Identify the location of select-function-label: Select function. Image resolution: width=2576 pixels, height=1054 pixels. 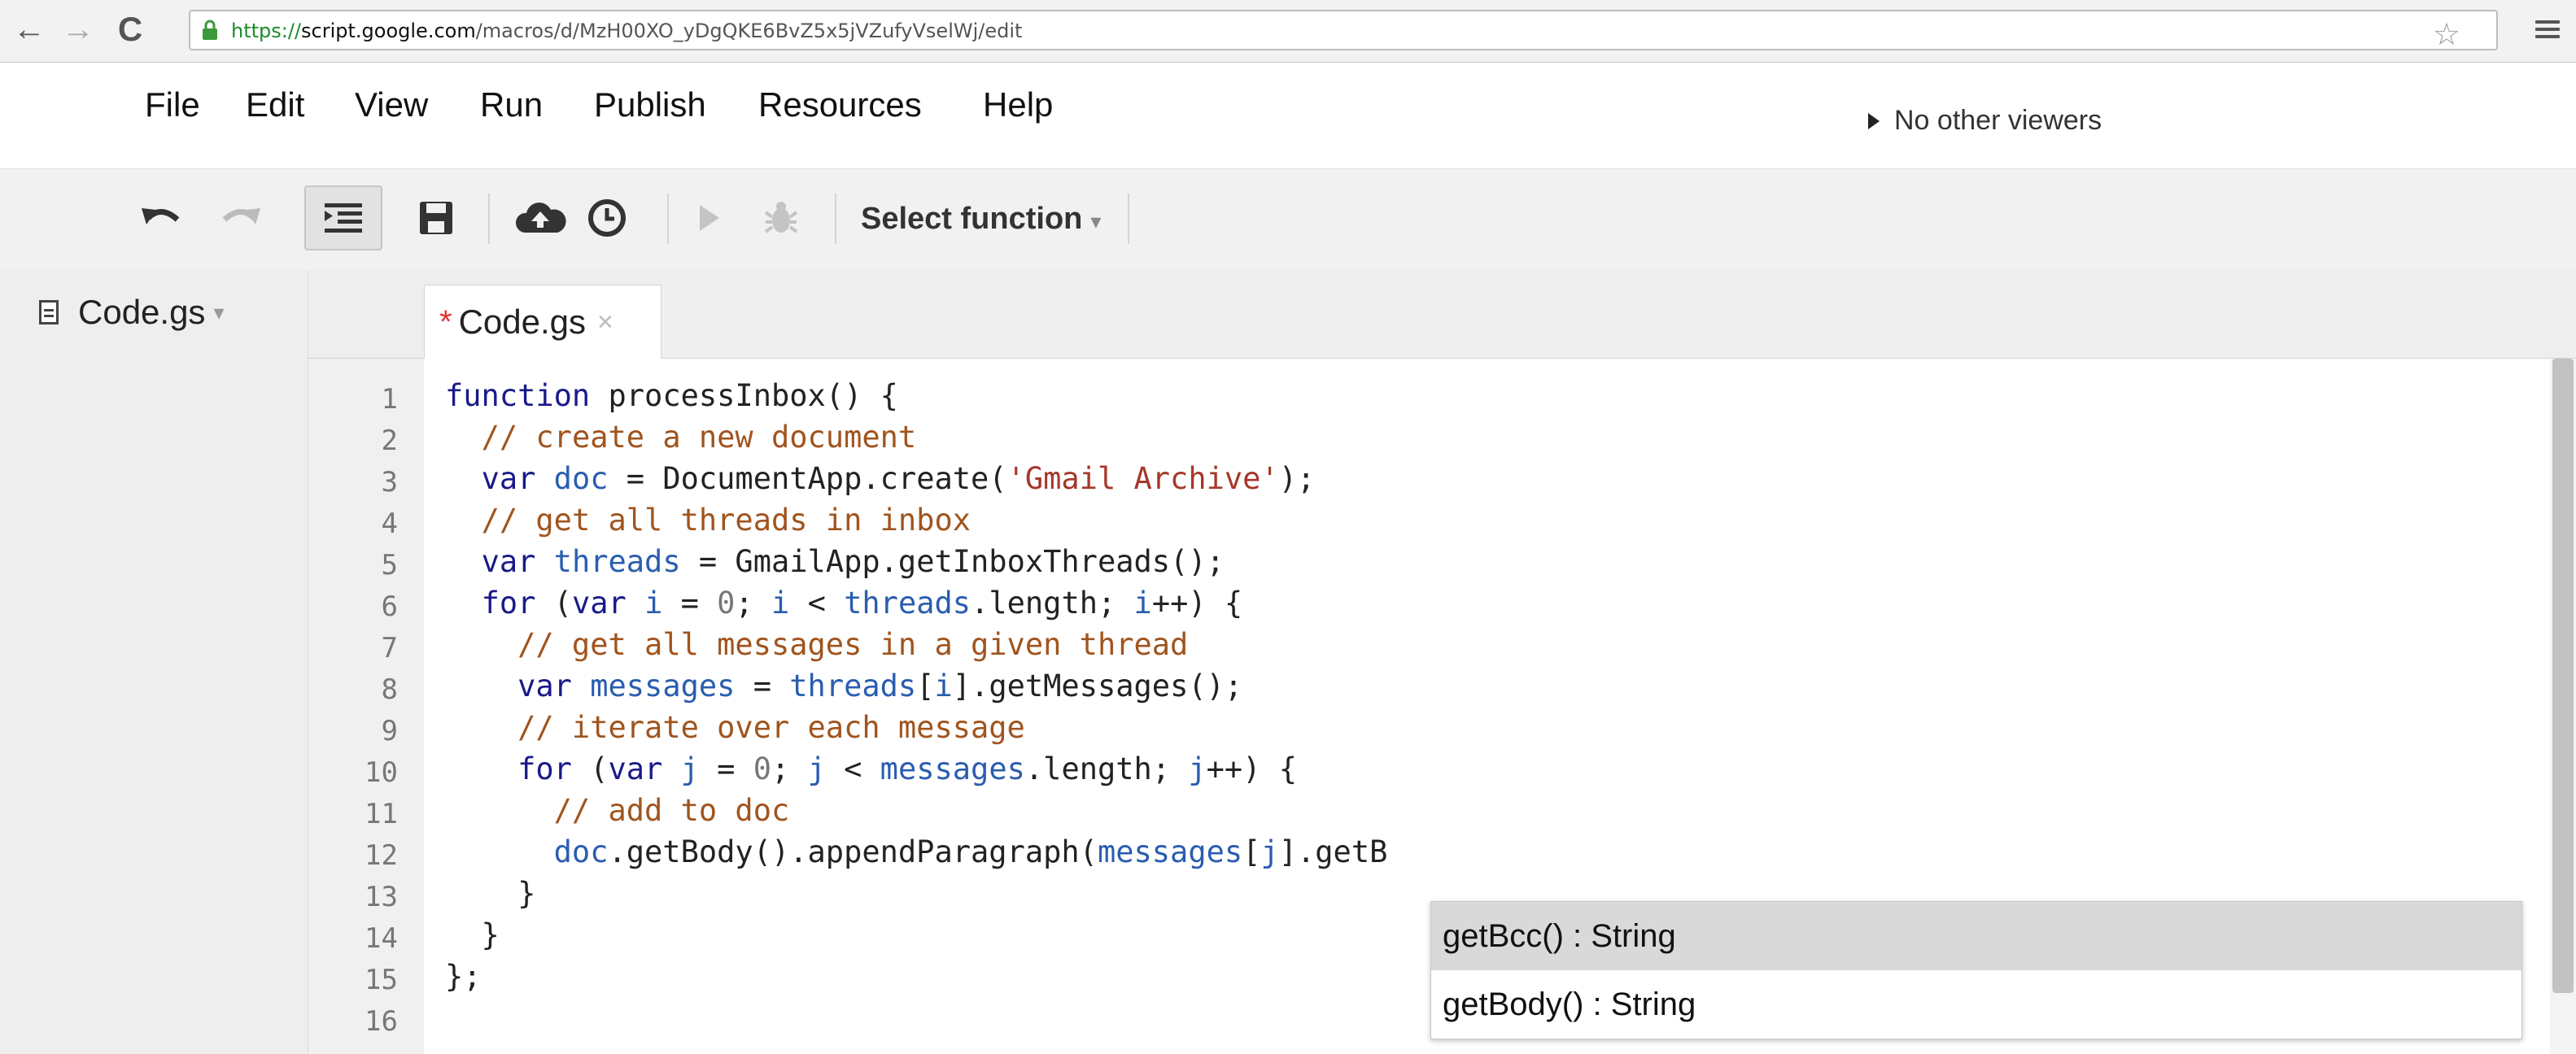
(972, 219).